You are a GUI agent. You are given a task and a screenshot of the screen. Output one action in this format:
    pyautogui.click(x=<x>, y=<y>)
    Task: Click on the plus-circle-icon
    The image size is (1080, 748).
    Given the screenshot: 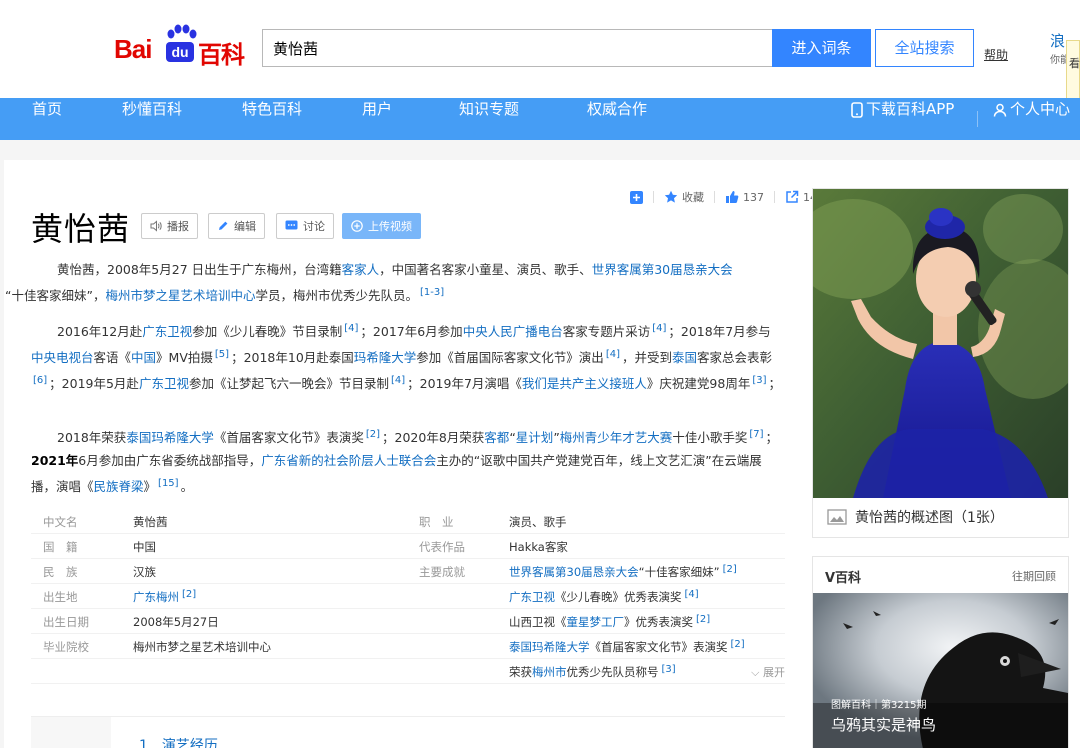 What is the action you would take?
    pyautogui.click(x=357, y=226)
    